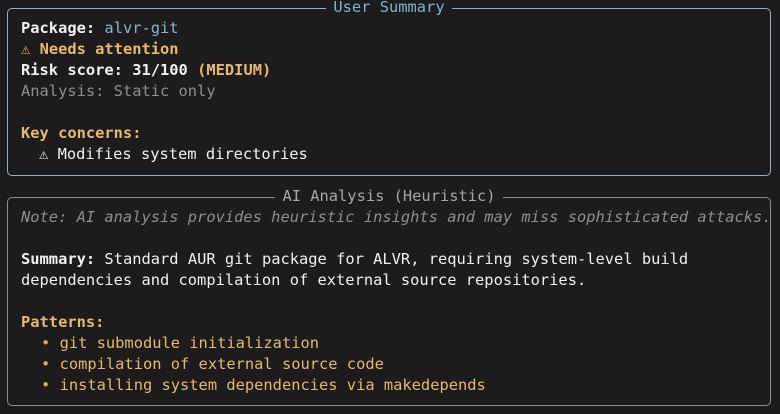  Describe the element at coordinates (395, 364) in the screenshot. I see `pattern-item: • compilation of external source code` at that location.